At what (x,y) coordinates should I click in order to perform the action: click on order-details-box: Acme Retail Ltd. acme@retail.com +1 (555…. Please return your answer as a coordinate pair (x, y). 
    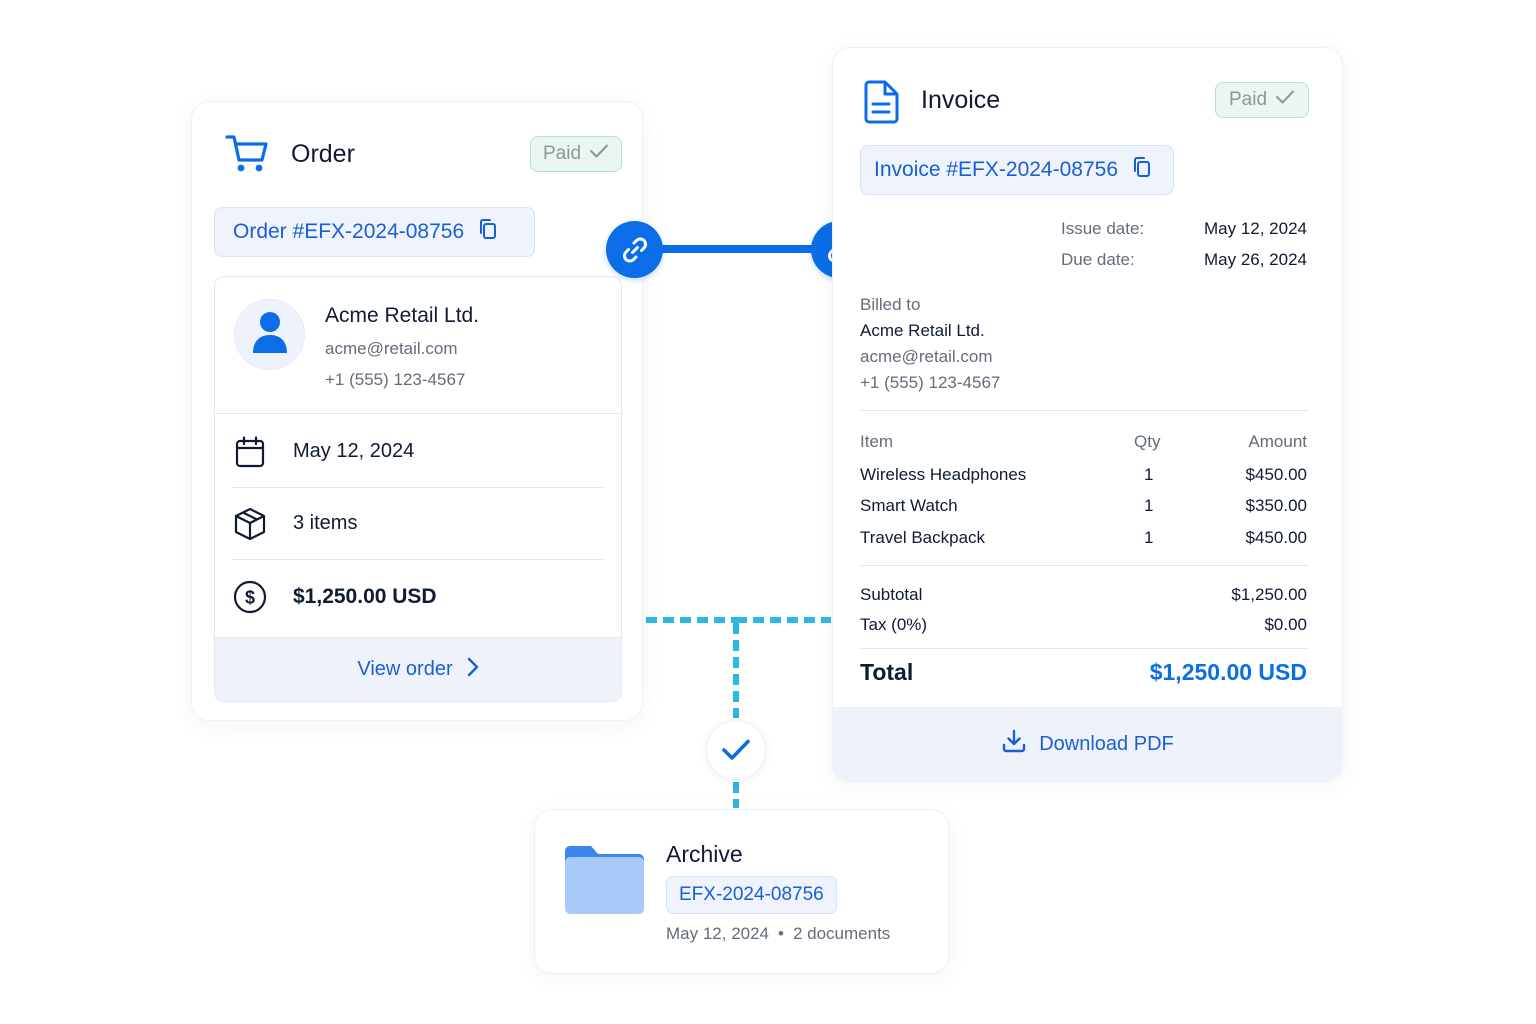
    Looking at the image, I should click on (418, 489).